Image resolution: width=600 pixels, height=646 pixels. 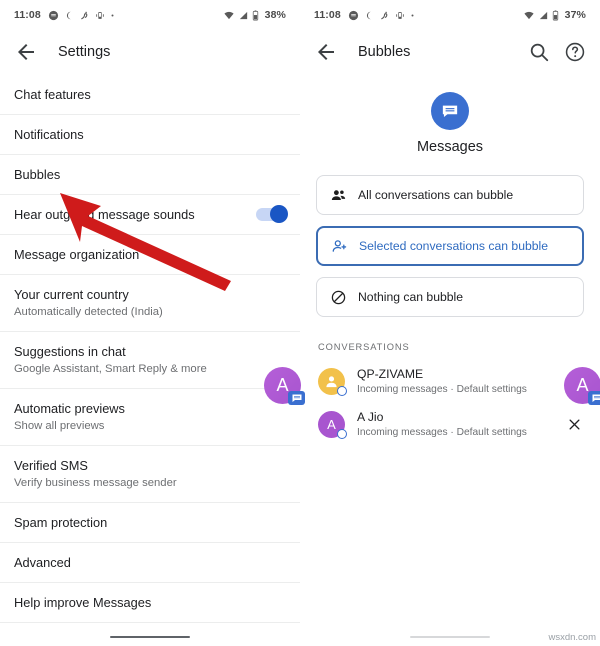 I want to click on floating-chat-head-left: A, so click(x=284, y=386).